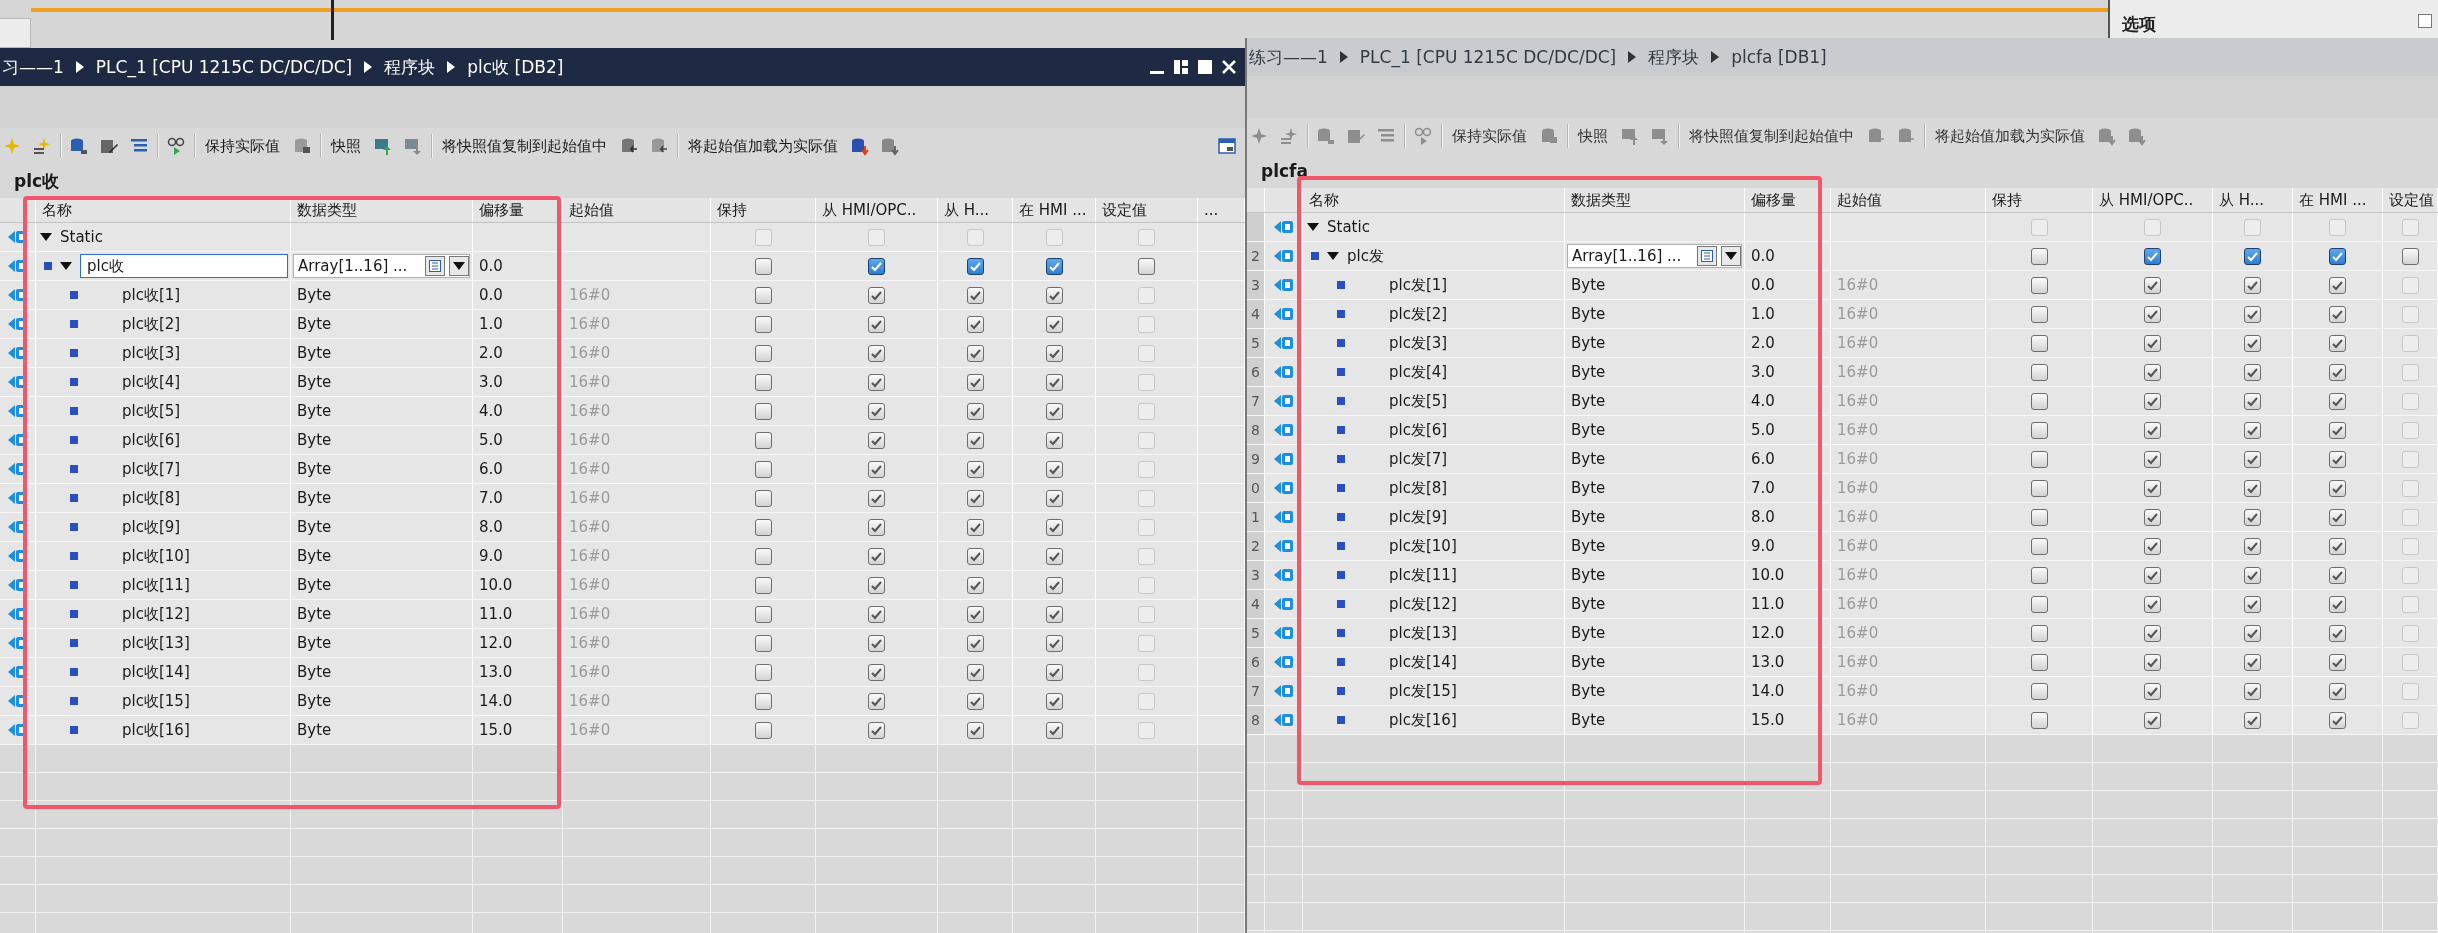  What do you see at coordinates (622, 672) in the screenshot?
I see `table-row: plc收[14] Byte 13.0 16#0` at bounding box center [622, 672].